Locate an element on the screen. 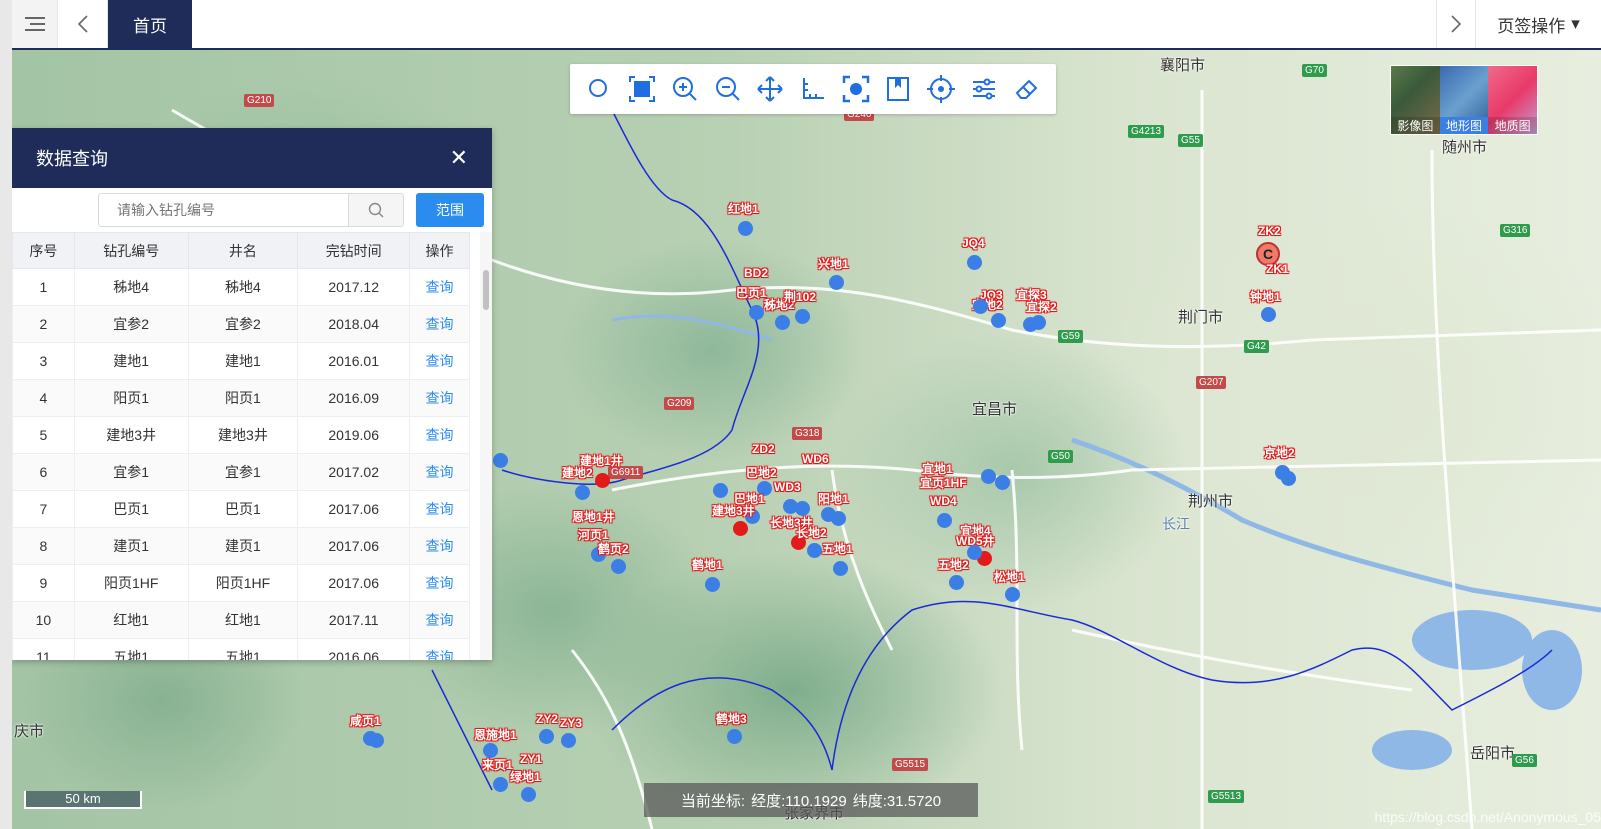 The height and width of the screenshot is (829, 1601). road-label: G210 is located at coordinates (259, 100).